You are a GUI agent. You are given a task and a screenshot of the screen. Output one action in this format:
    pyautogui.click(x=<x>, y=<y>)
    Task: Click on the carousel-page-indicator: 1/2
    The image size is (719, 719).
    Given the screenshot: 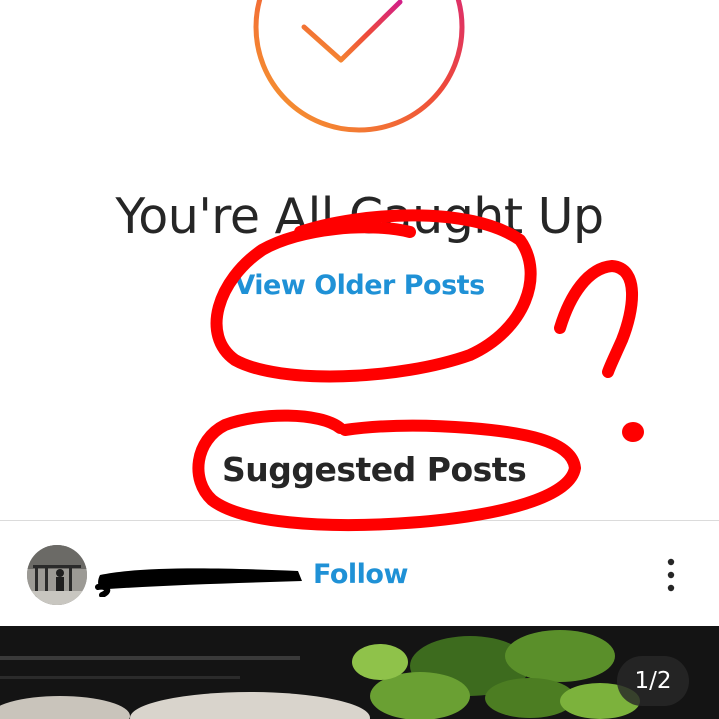 What is the action you would take?
    pyautogui.click(x=653, y=681)
    